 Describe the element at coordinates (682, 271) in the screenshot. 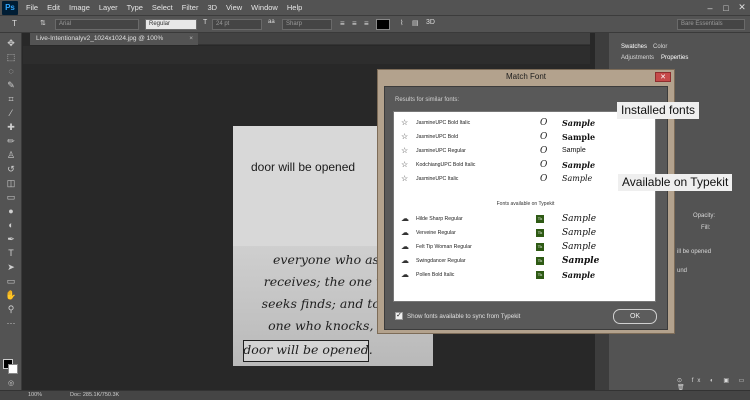

I see `background-layer-name: und` at that location.